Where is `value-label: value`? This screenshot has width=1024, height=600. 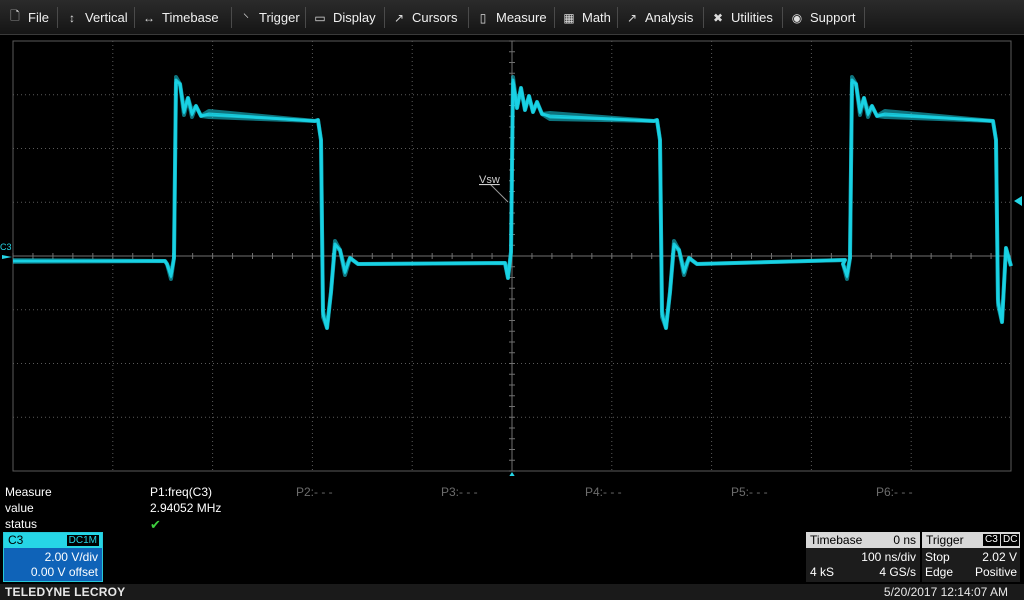
value-label: value is located at coordinates (19, 508).